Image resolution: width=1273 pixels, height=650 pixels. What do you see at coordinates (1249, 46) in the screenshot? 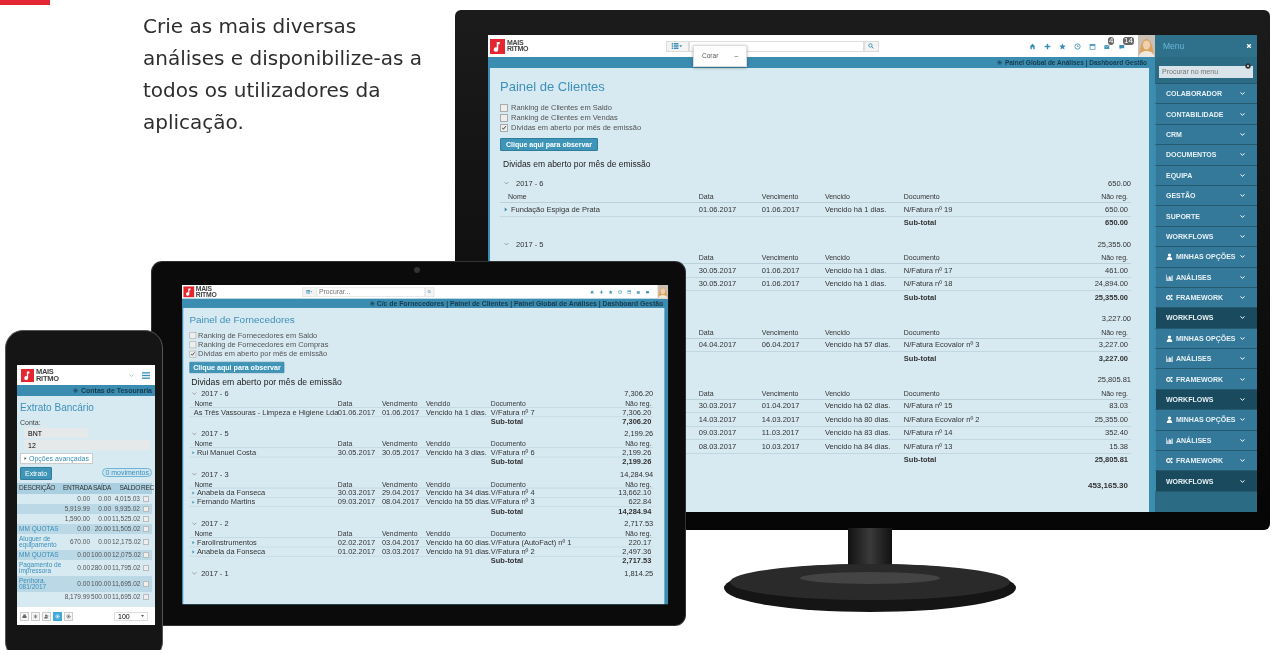
I see `close-icon` at bounding box center [1249, 46].